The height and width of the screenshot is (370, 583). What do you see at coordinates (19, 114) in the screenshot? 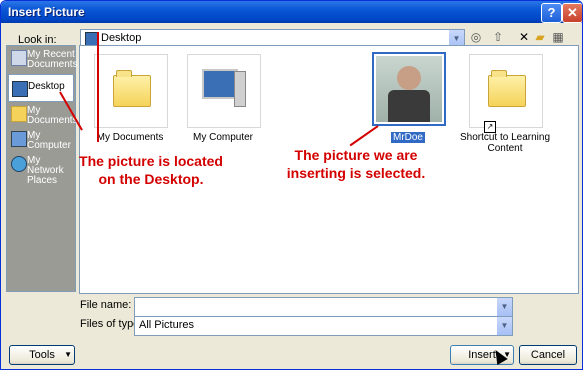
I see `my-documents-icon` at bounding box center [19, 114].